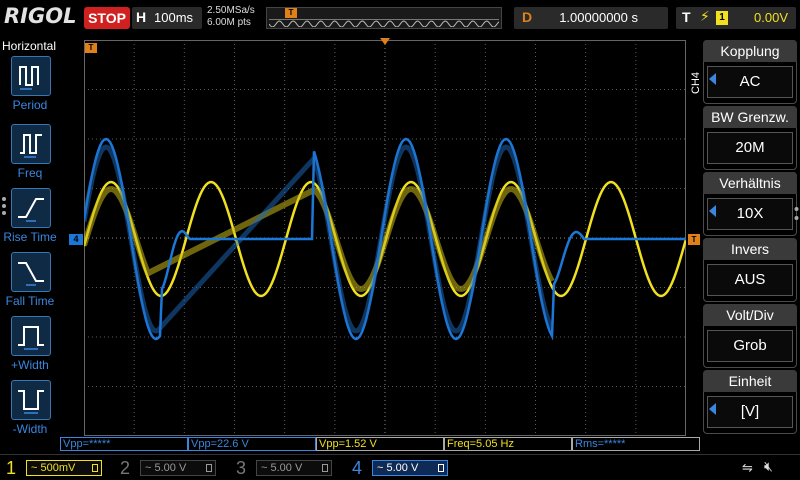 This screenshot has width=800, height=480. I want to click on measurement-item: Vpp=22.6 V, so click(252, 444).